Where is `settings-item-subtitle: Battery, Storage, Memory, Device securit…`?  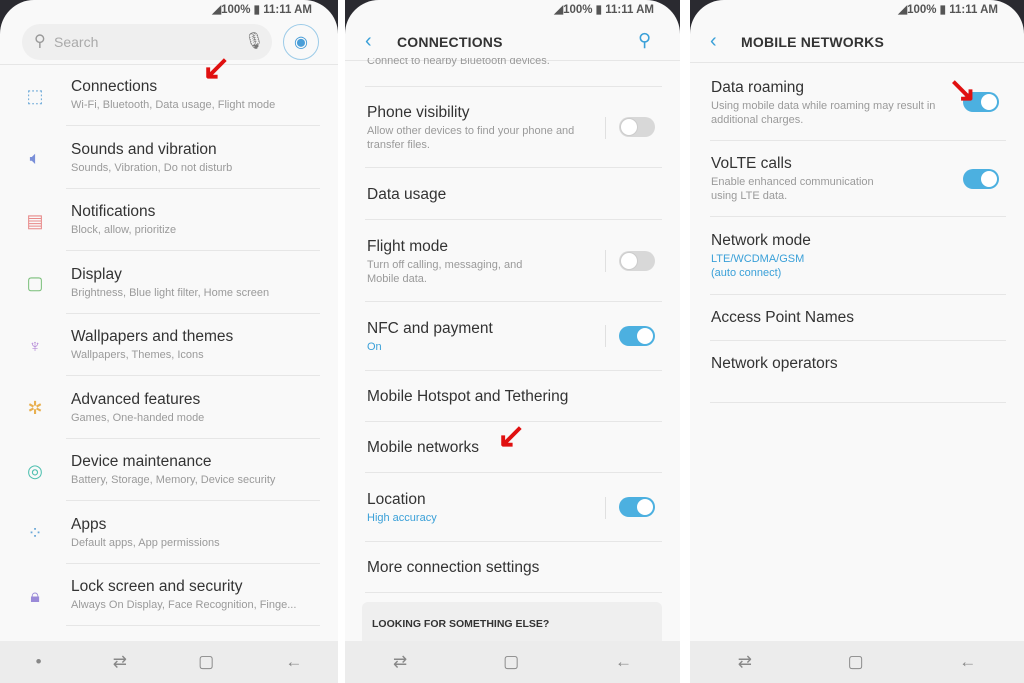 settings-item-subtitle: Battery, Storage, Memory, Device securit… is located at coordinates (173, 480).